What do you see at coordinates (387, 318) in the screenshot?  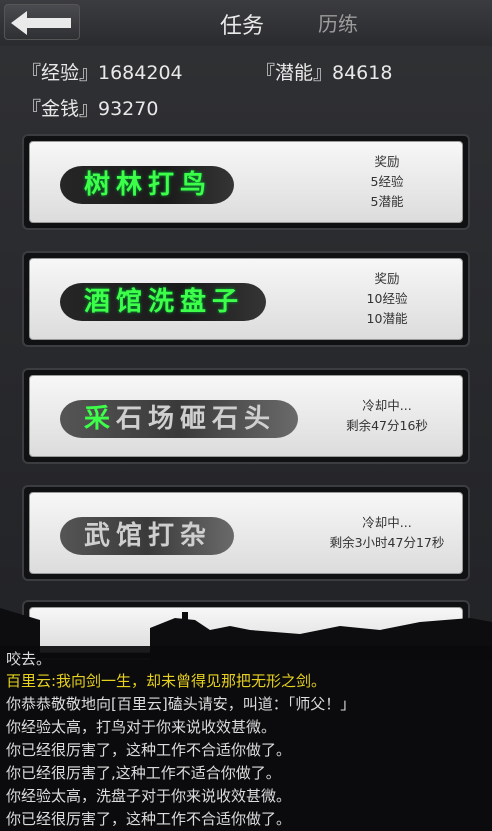 I see `reward-potential: 10潜能` at bounding box center [387, 318].